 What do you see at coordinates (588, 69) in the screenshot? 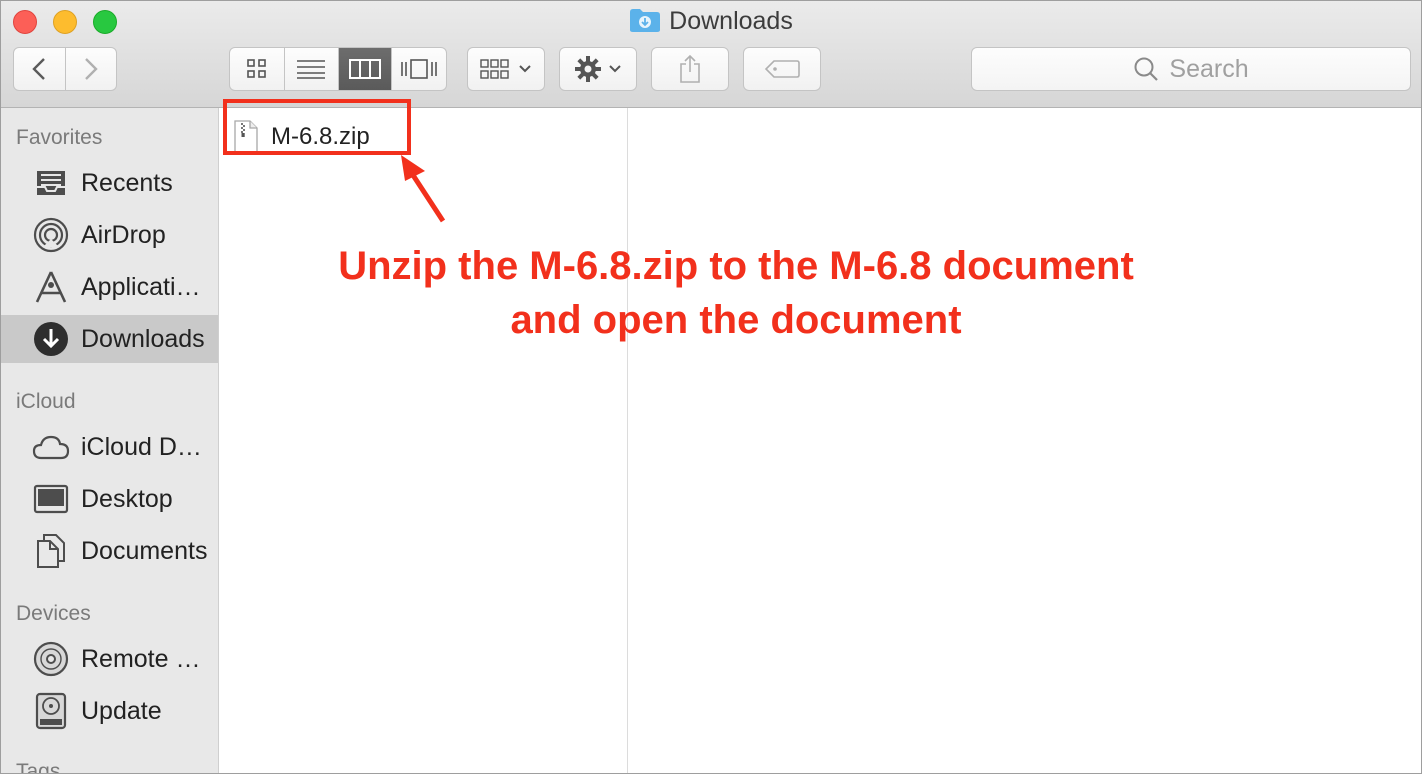
I see `gear-icon` at bounding box center [588, 69].